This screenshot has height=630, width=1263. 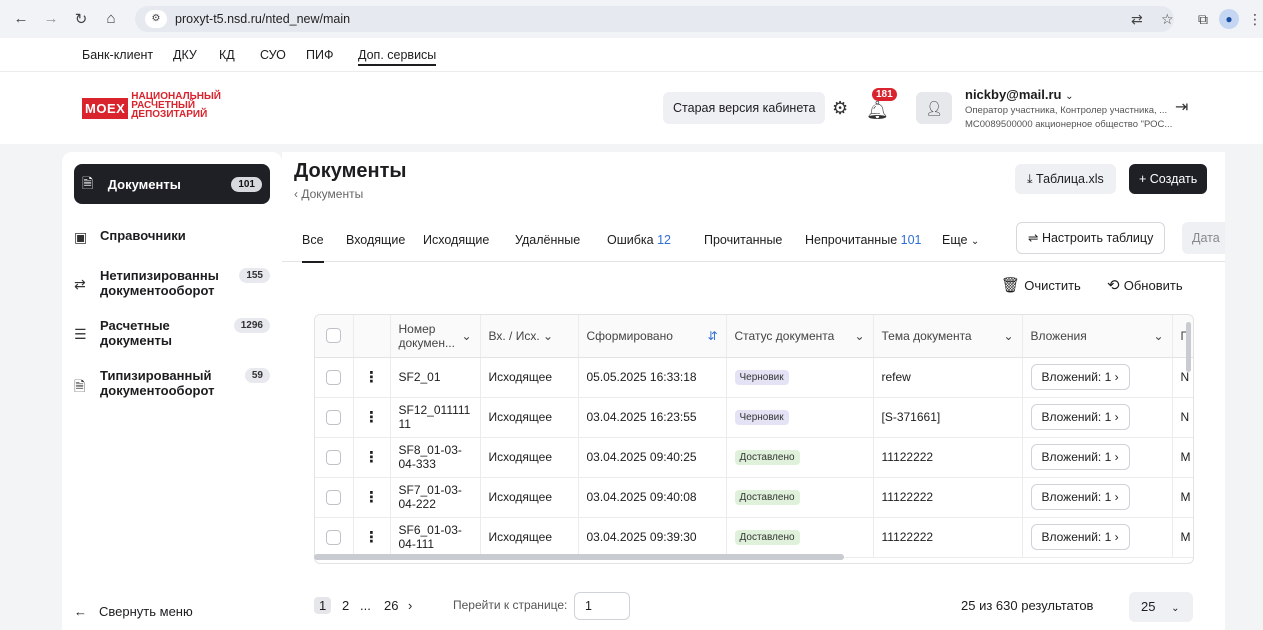 What do you see at coordinates (319, 55) in the screenshot?
I see `topmenu-pif: ПИФ` at bounding box center [319, 55].